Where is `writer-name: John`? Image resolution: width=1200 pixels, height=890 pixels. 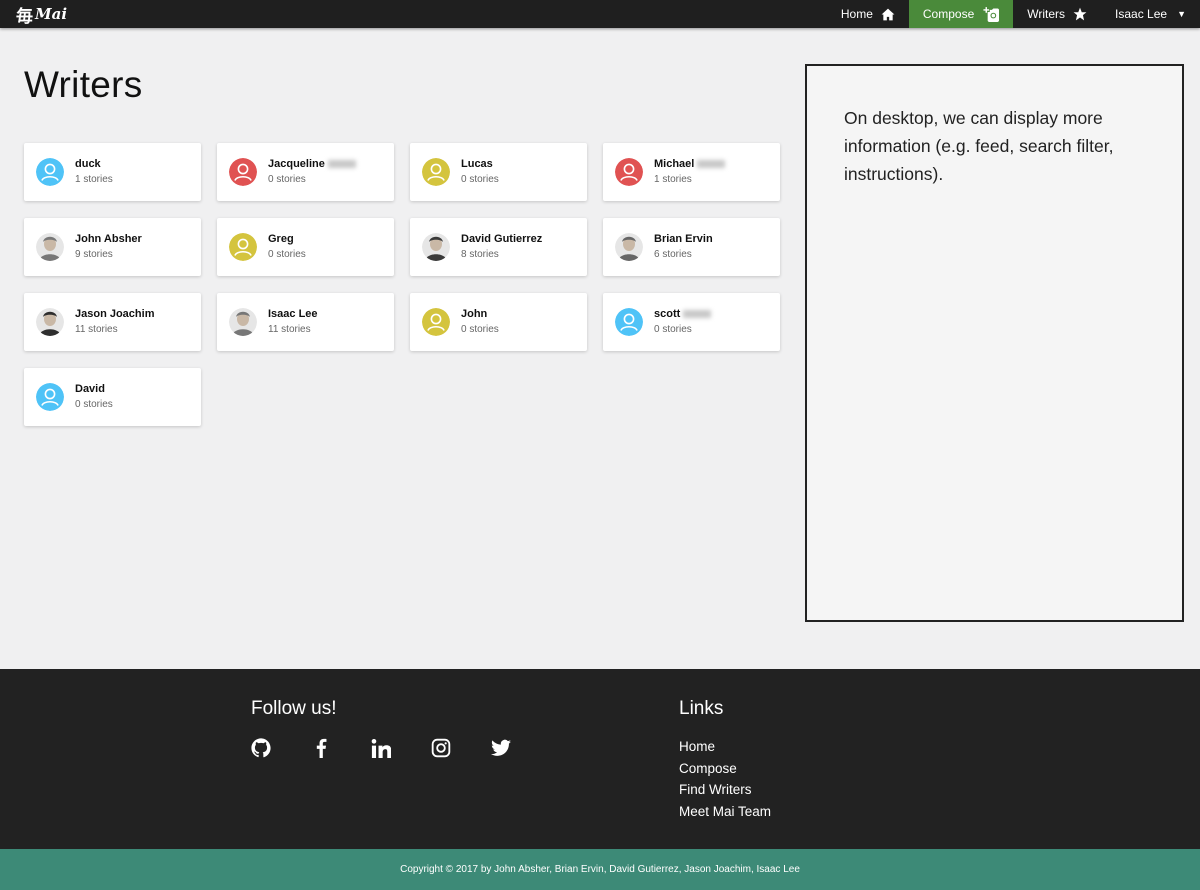 writer-name: John is located at coordinates (480, 314).